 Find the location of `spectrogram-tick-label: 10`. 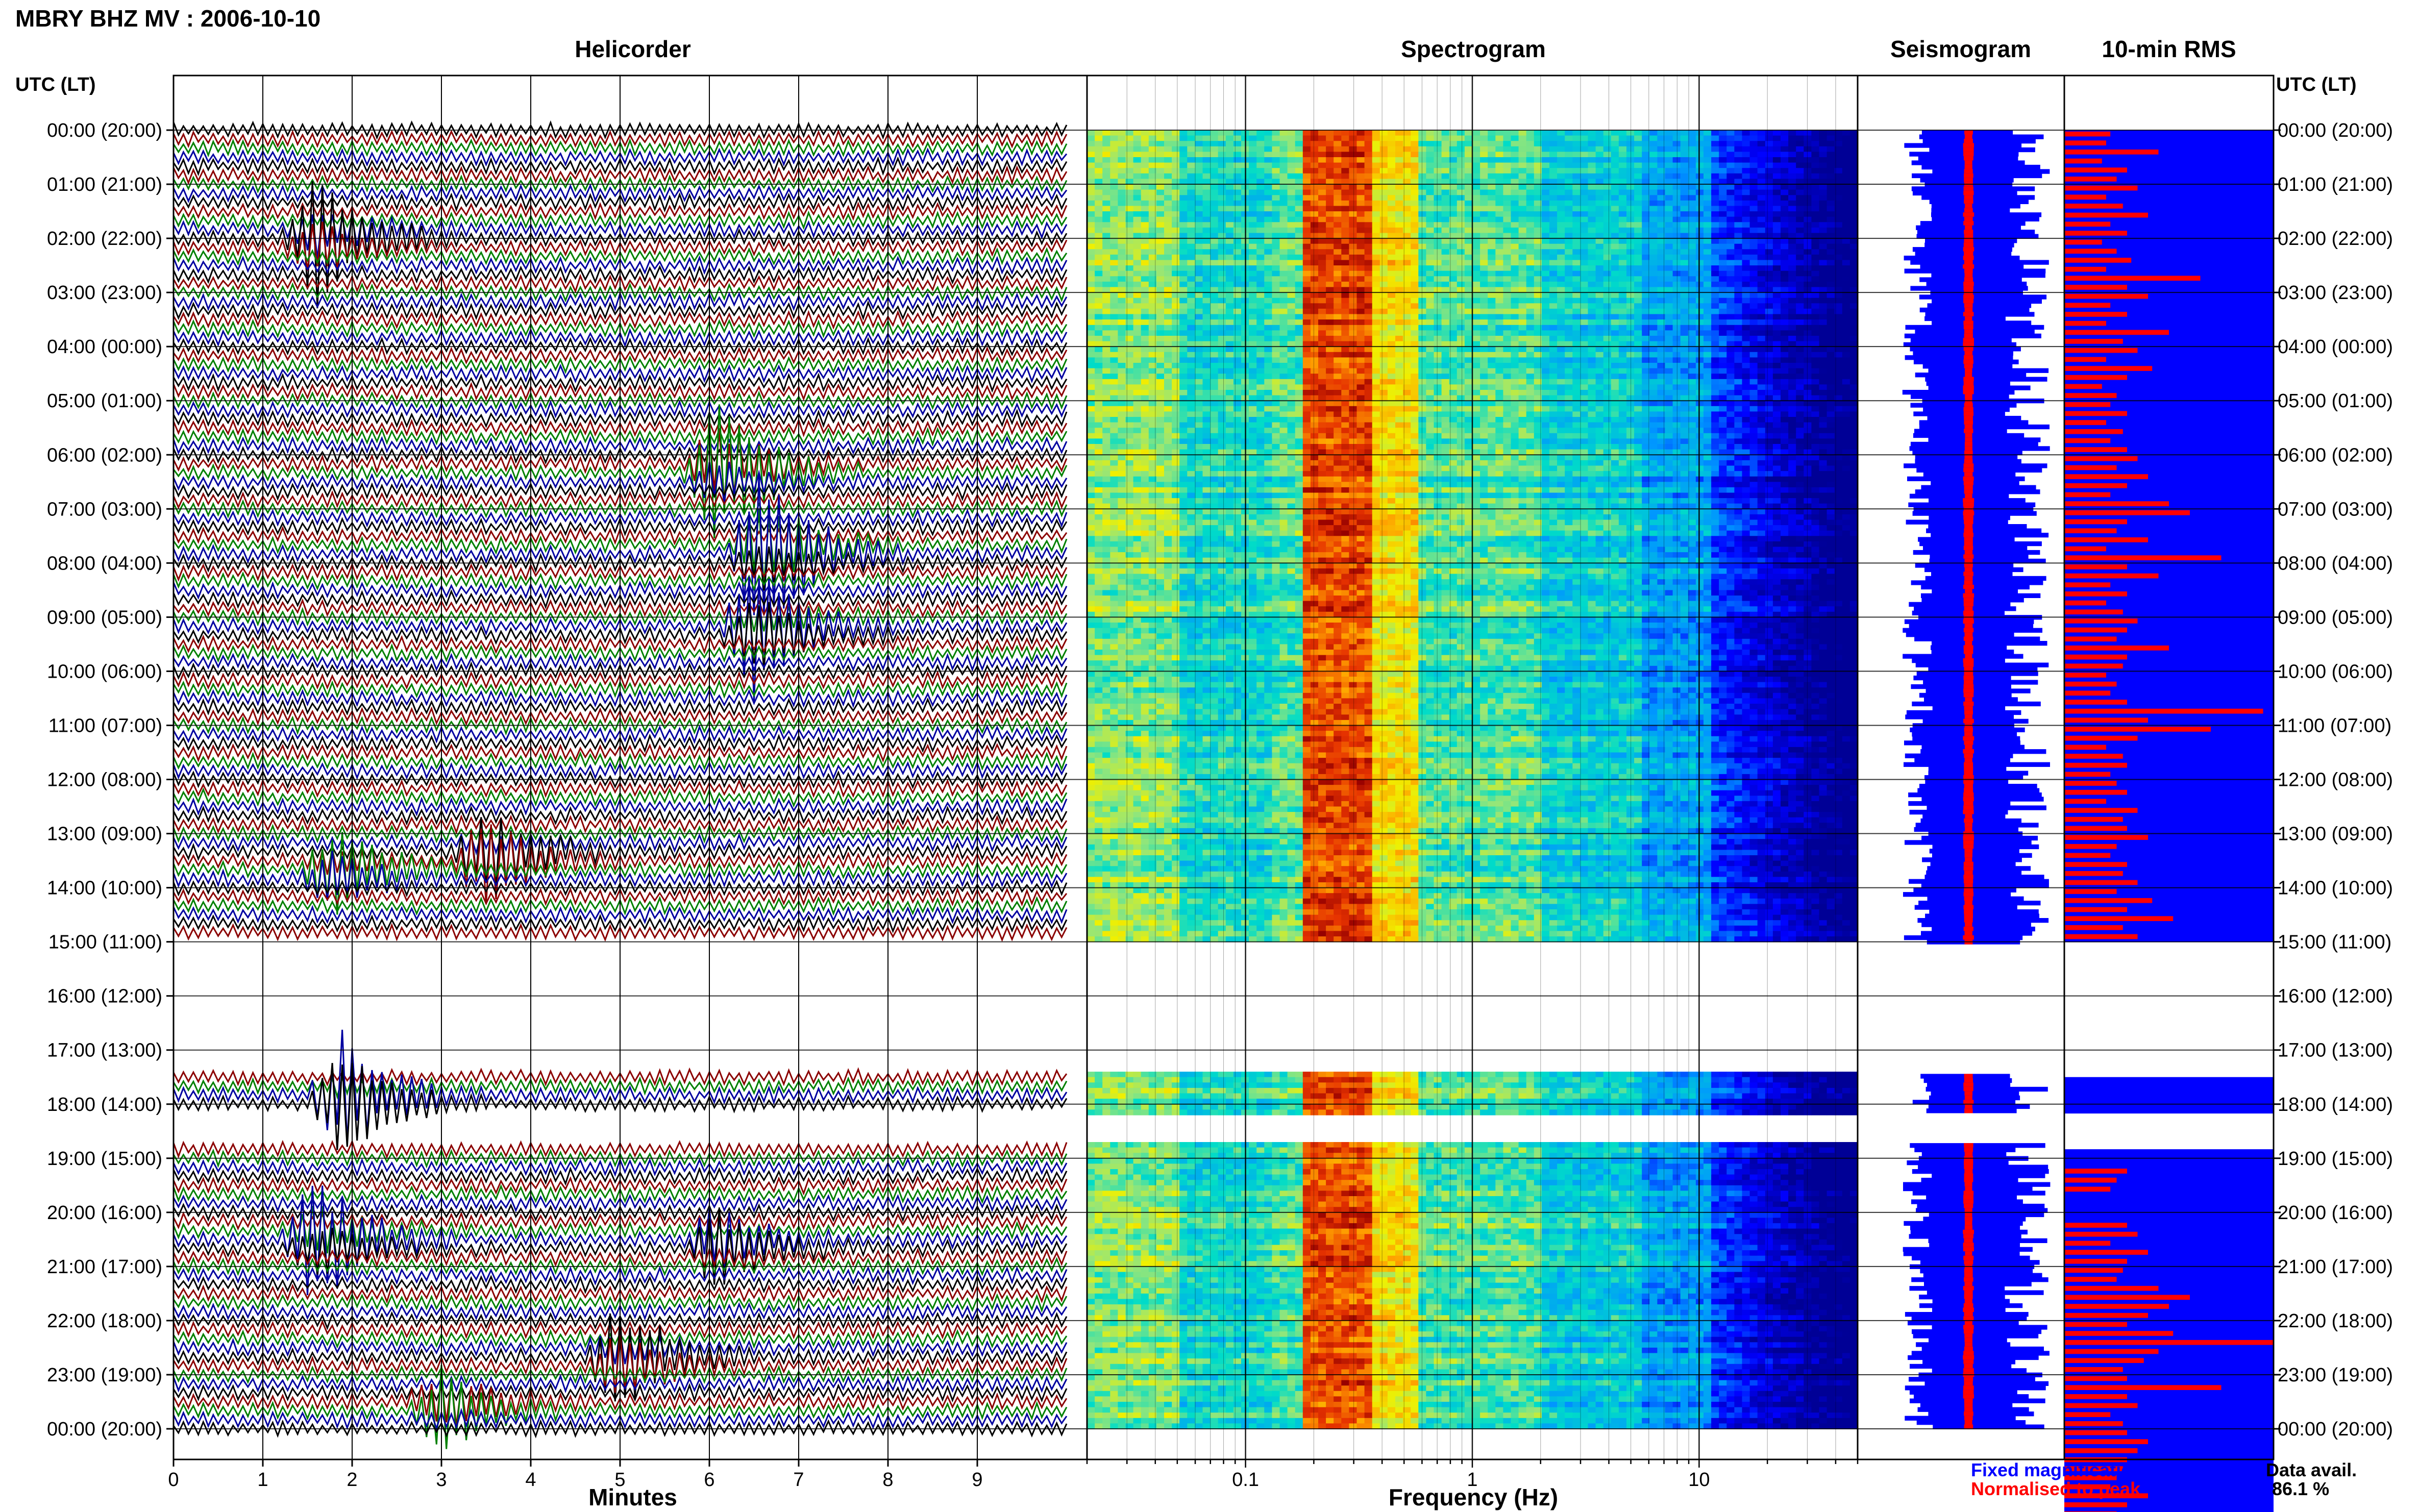

spectrogram-tick-label: 10 is located at coordinates (1699, 1480).